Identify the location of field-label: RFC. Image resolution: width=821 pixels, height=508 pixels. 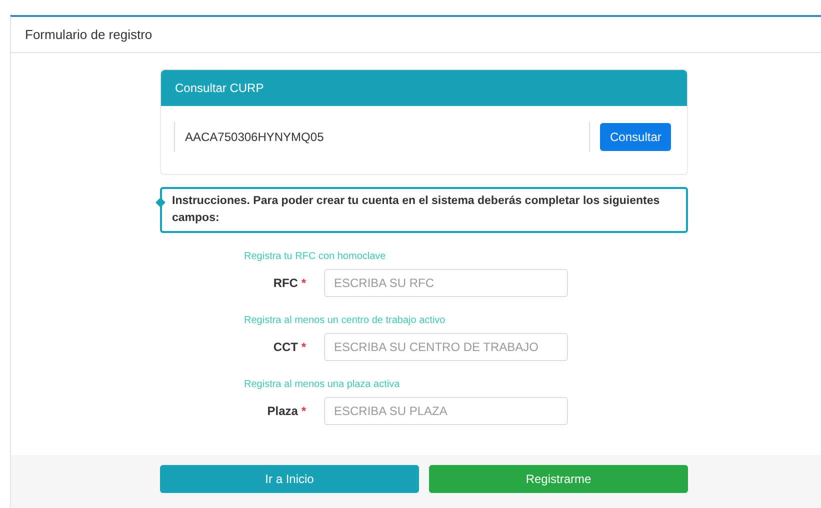
(285, 283).